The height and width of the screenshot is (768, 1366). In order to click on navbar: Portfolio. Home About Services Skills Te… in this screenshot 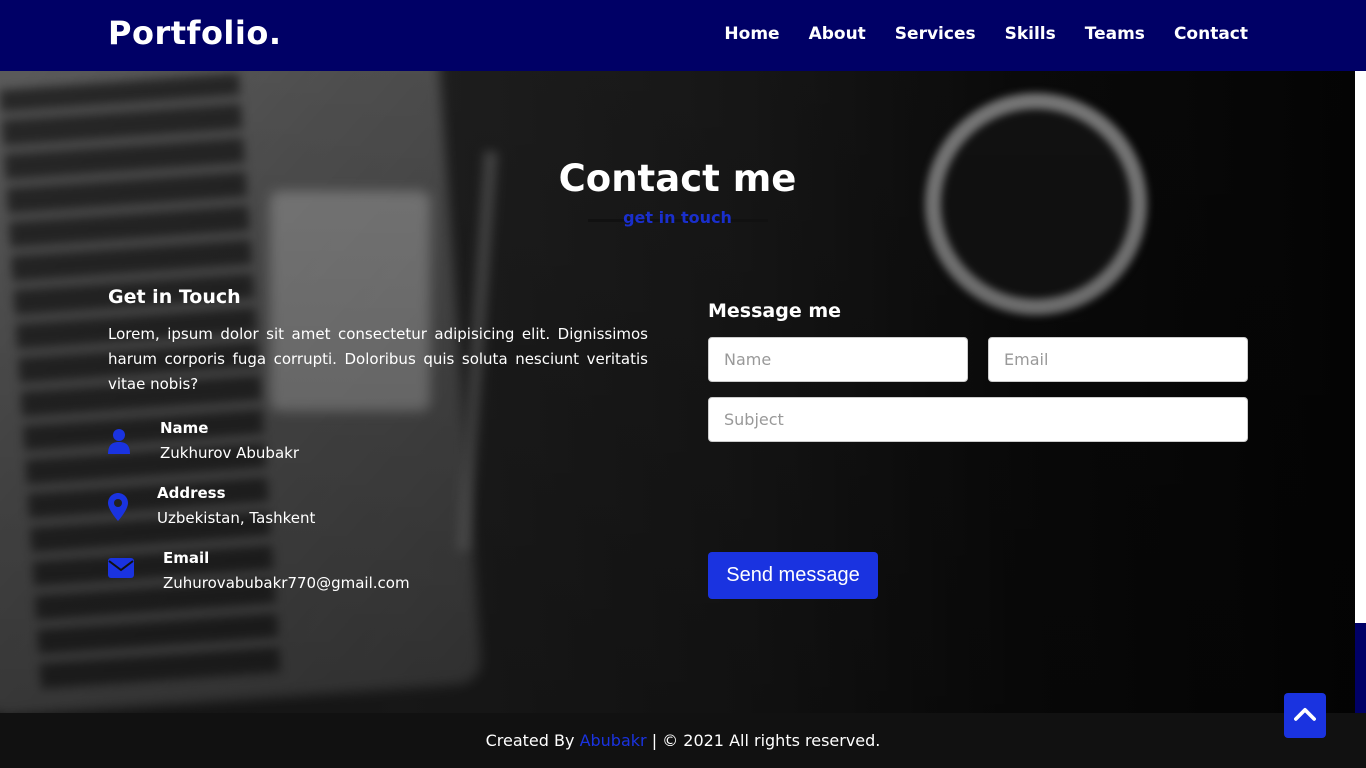, I will do `click(683, 35)`.